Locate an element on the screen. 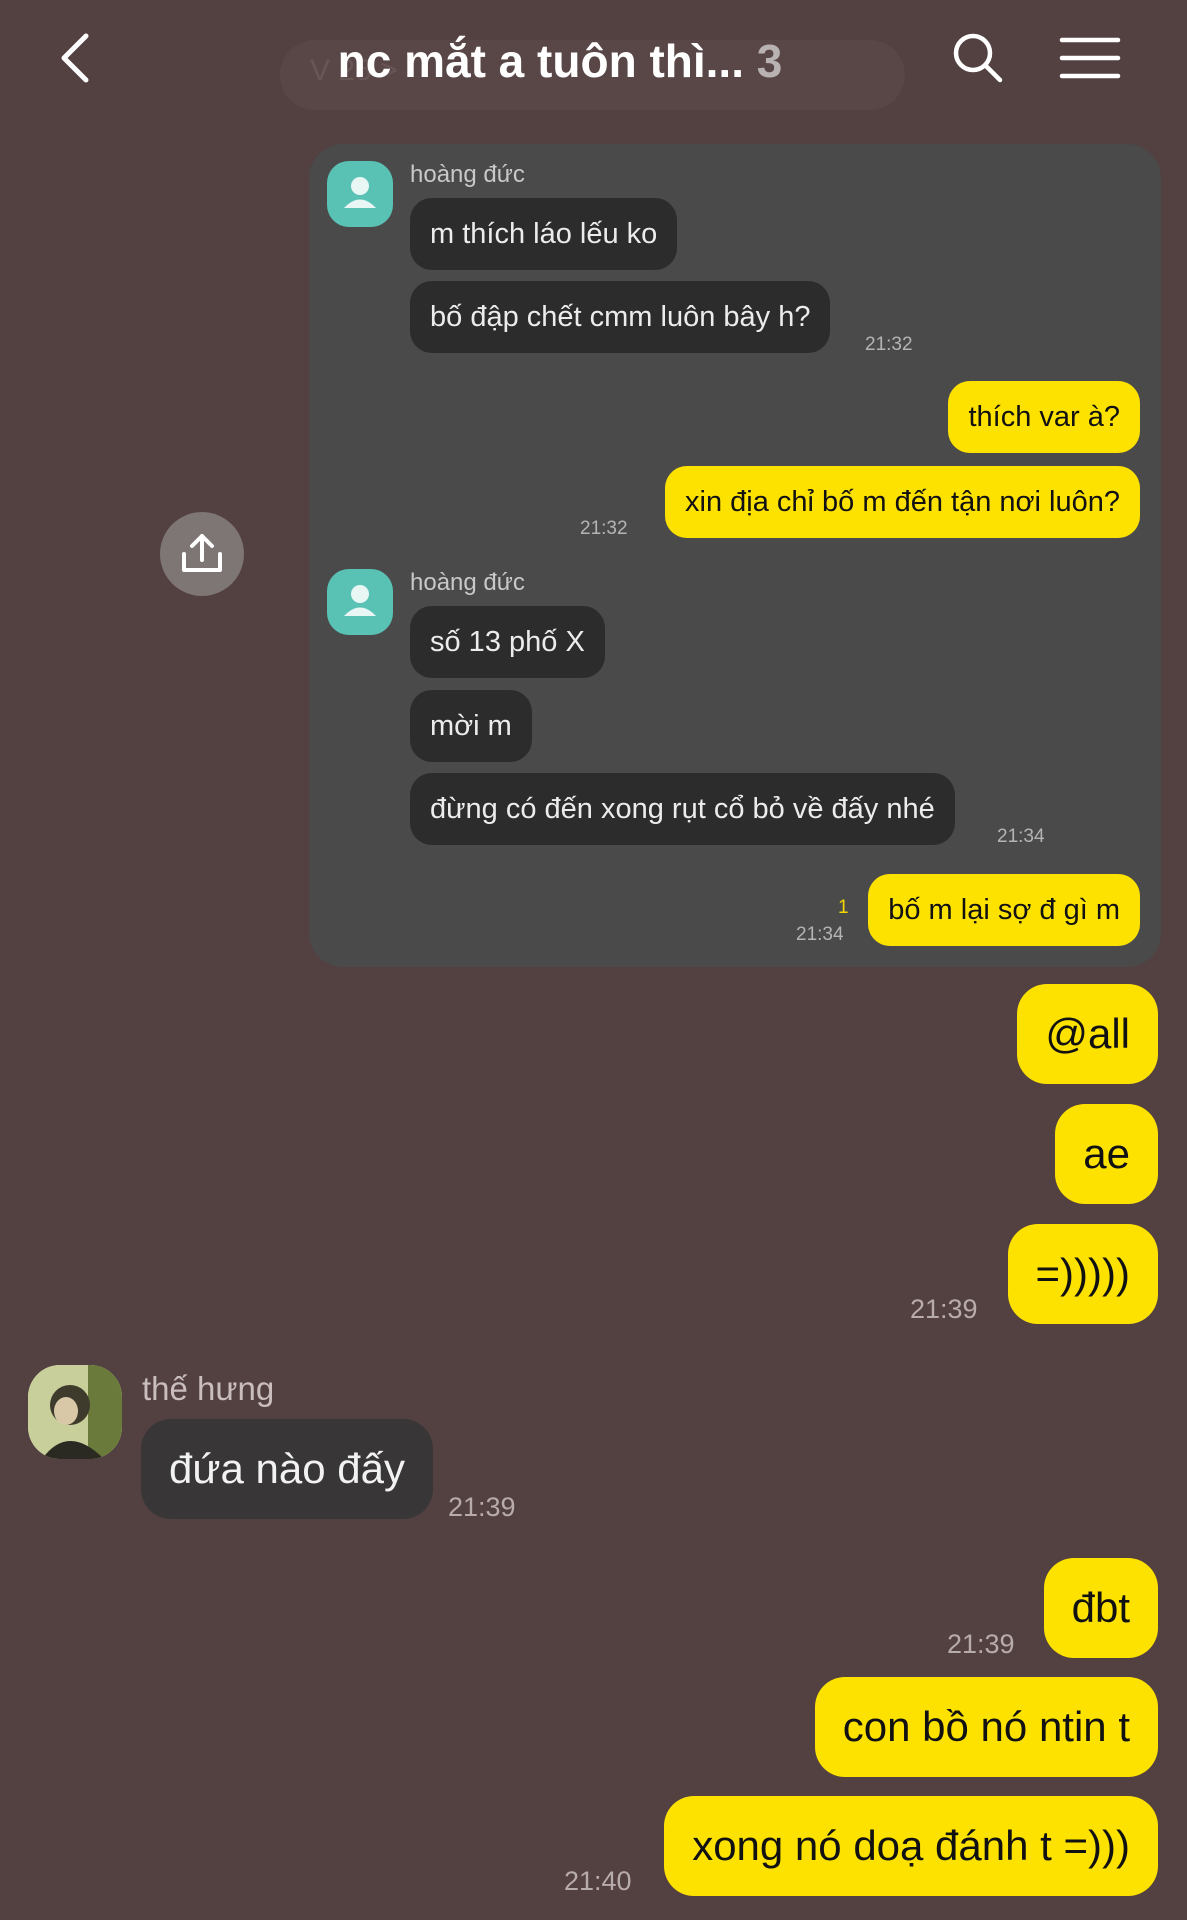 The width and height of the screenshot is (1187, 1920). message-bubble: mời m is located at coordinates (471, 726).